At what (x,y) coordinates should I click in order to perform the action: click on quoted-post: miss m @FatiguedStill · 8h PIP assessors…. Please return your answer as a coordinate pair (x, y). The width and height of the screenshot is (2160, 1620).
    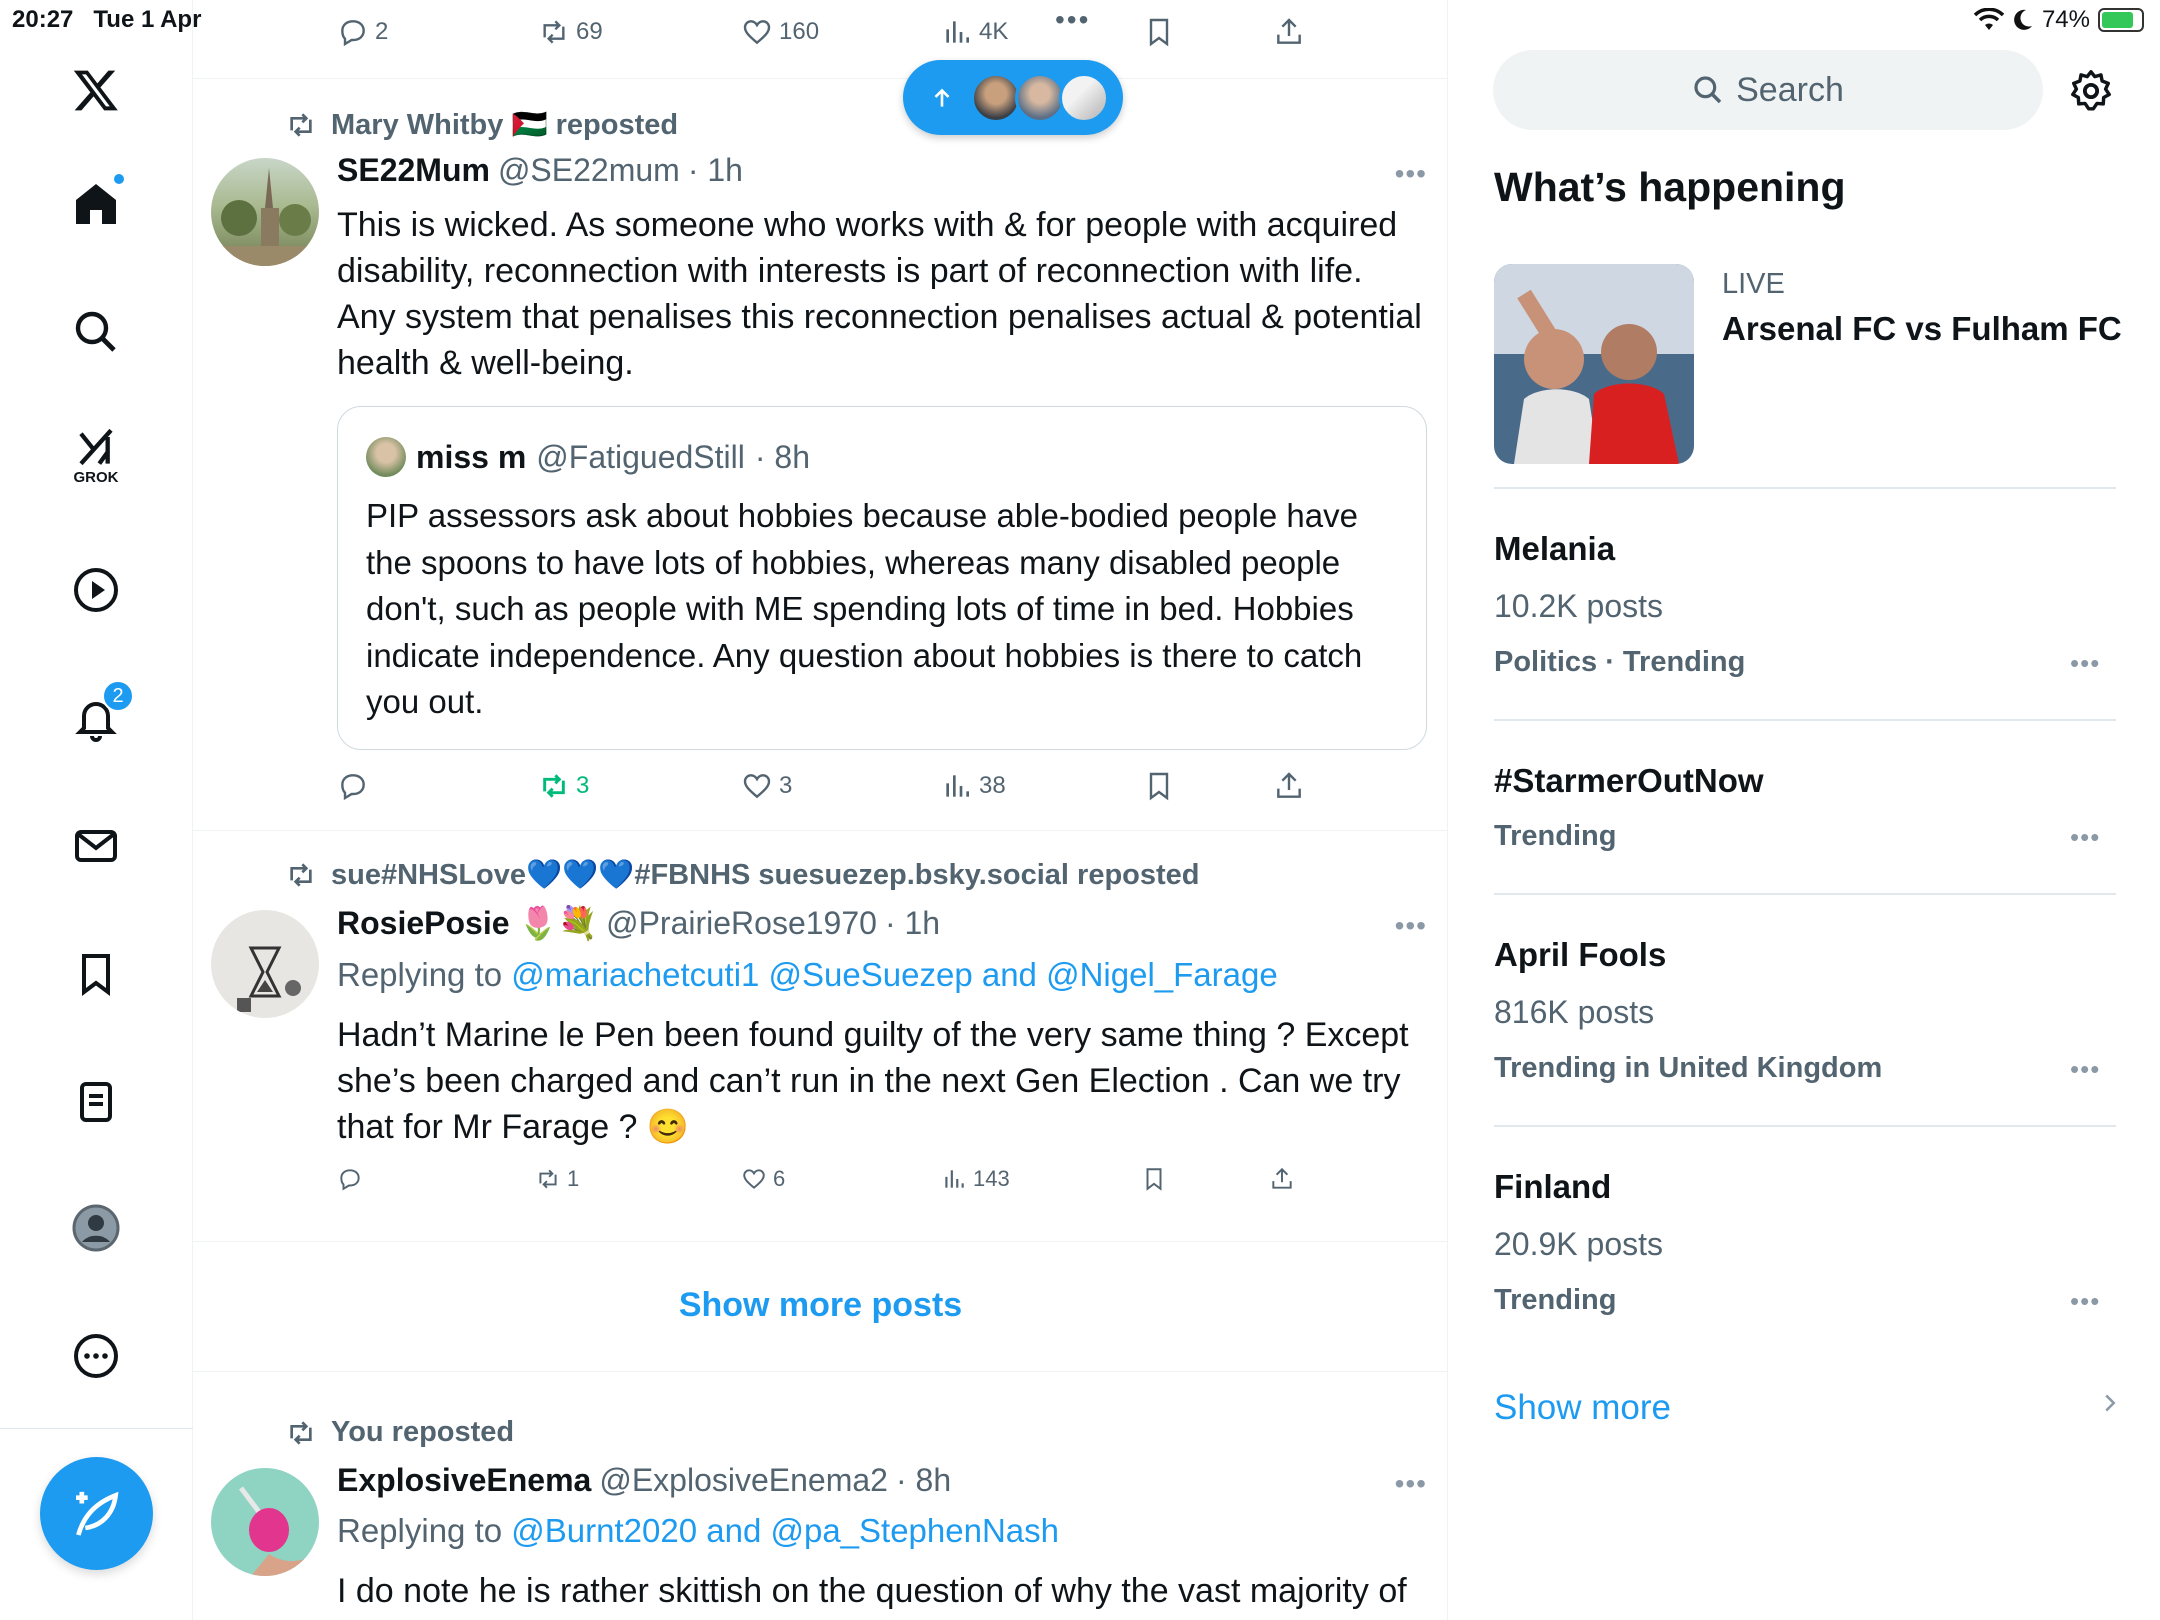
    Looking at the image, I should click on (882, 578).